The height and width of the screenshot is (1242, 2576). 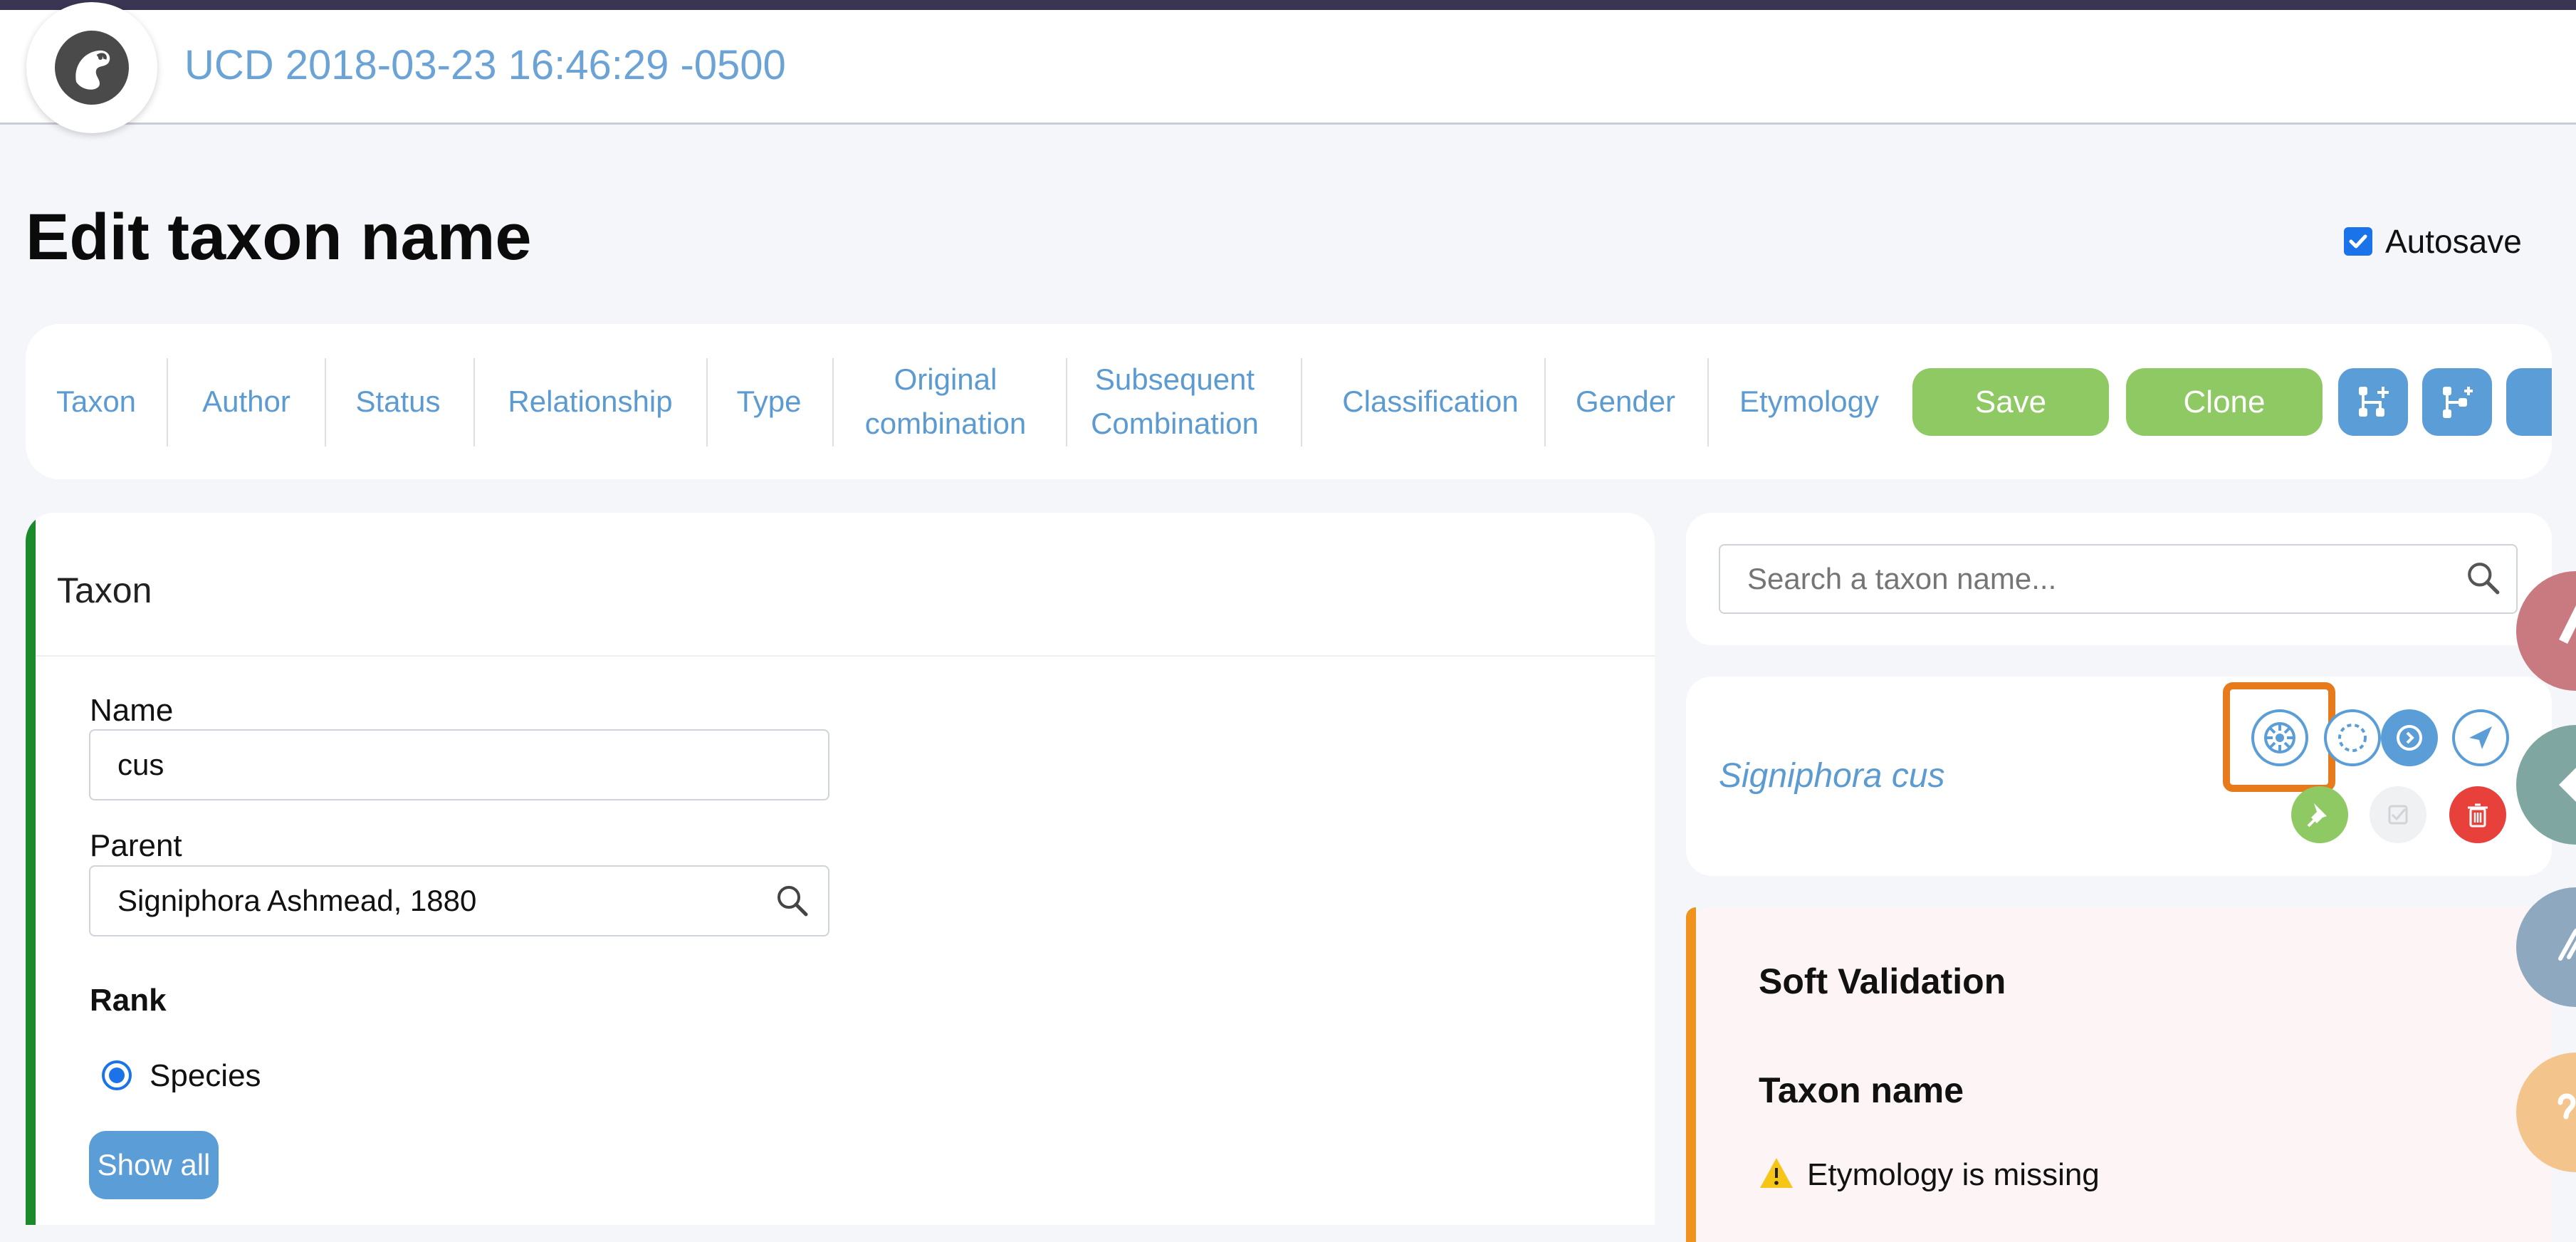 What do you see at coordinates (2118, 579) in the screenshot?
I see `taxon-search-input` at bounding box center [2118, 579].